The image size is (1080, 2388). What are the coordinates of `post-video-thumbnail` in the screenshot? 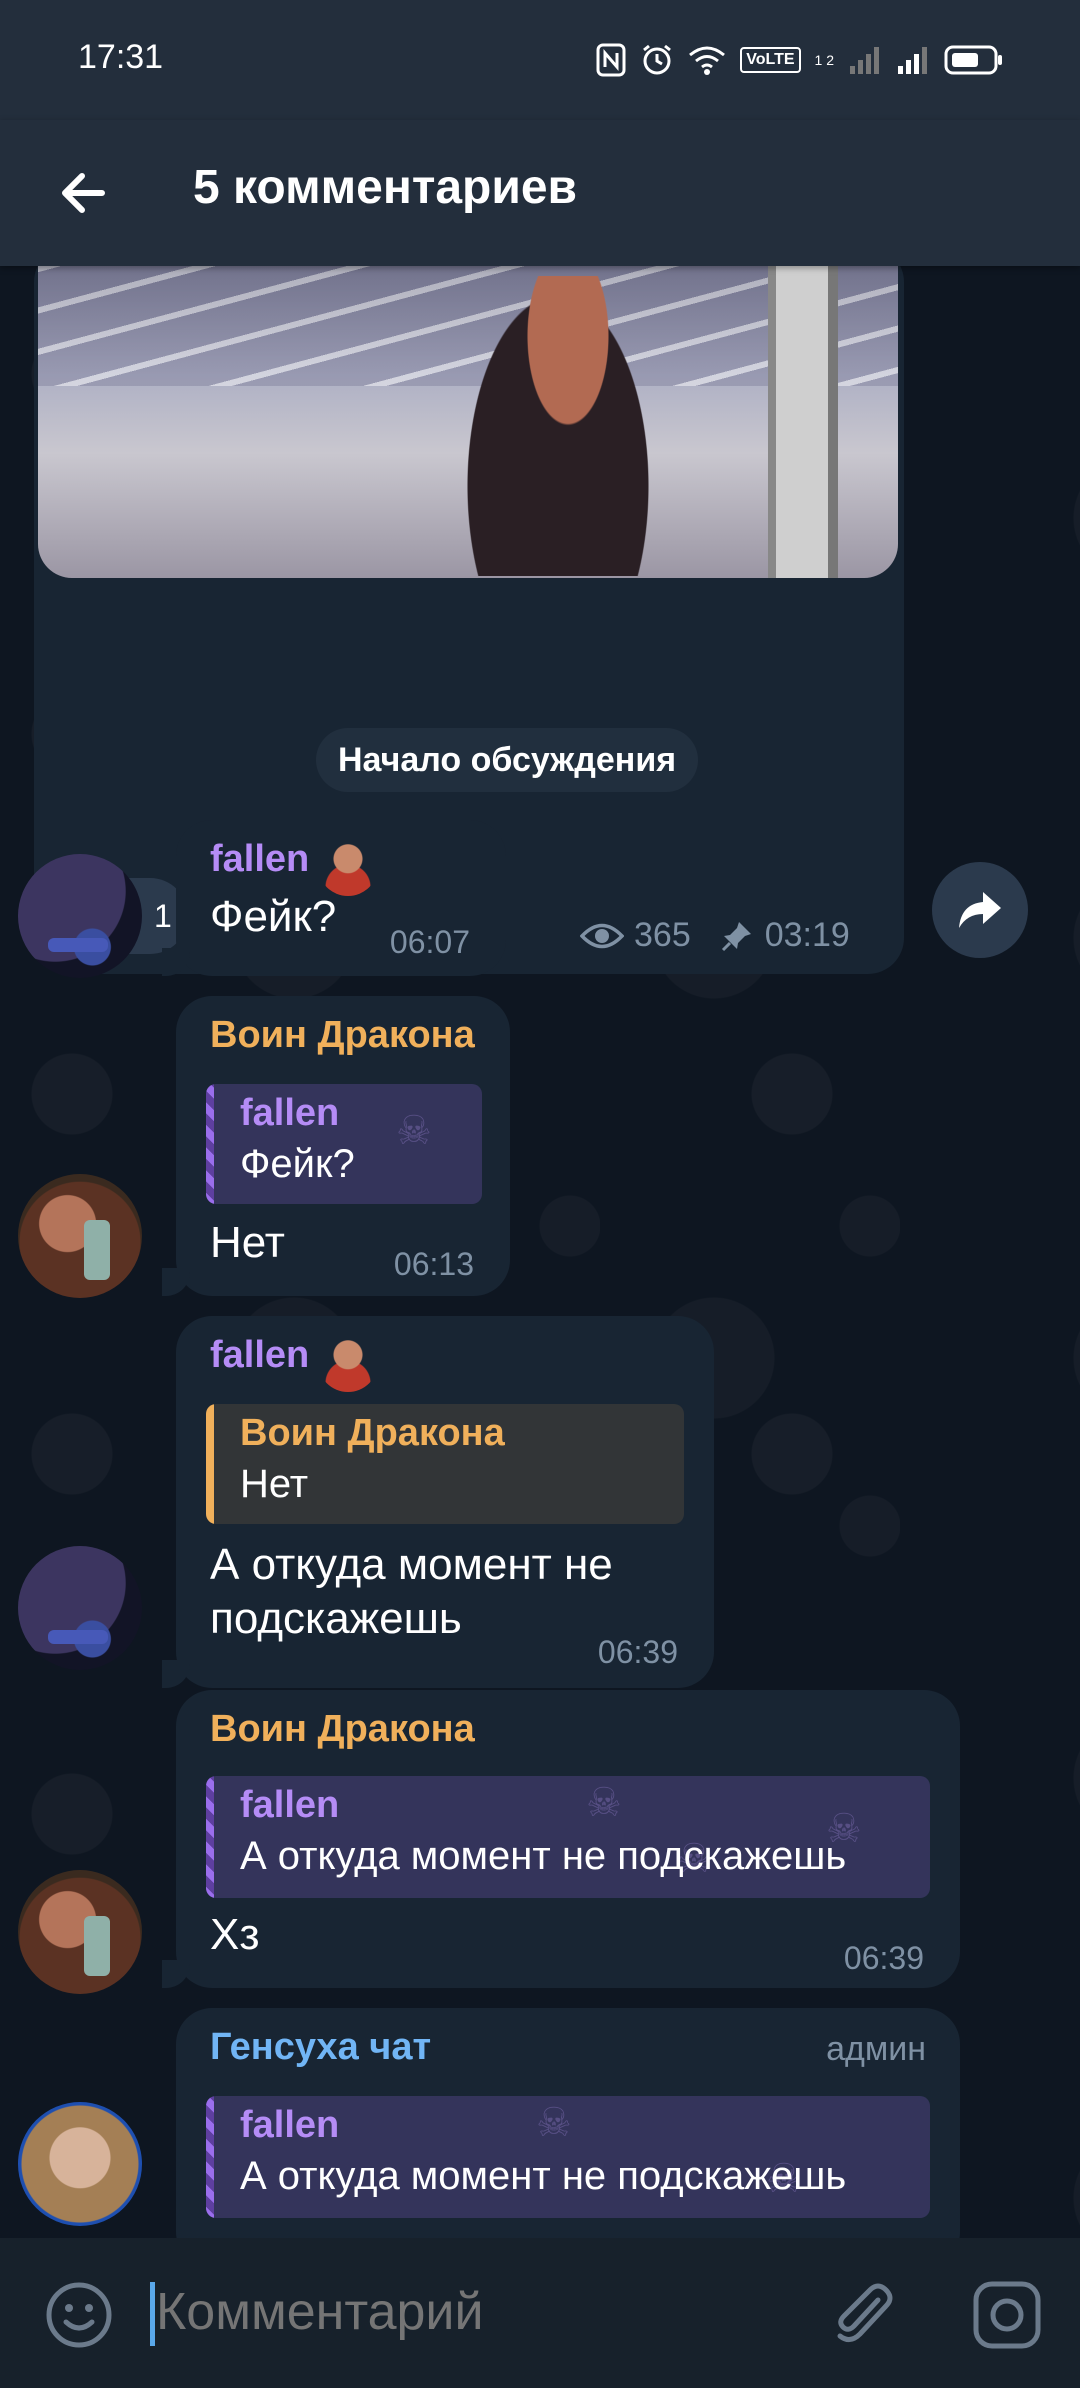 It's located at (468, 422).